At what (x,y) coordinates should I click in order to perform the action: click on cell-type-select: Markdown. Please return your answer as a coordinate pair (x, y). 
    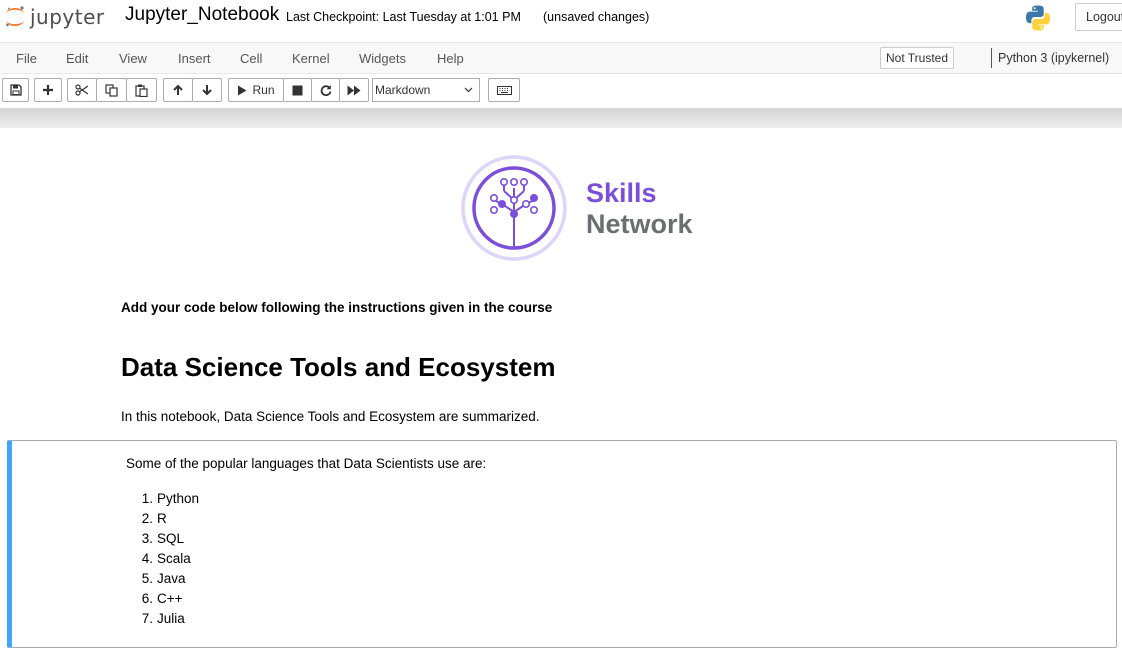
    Looking at the image, I should click on (426, 90).